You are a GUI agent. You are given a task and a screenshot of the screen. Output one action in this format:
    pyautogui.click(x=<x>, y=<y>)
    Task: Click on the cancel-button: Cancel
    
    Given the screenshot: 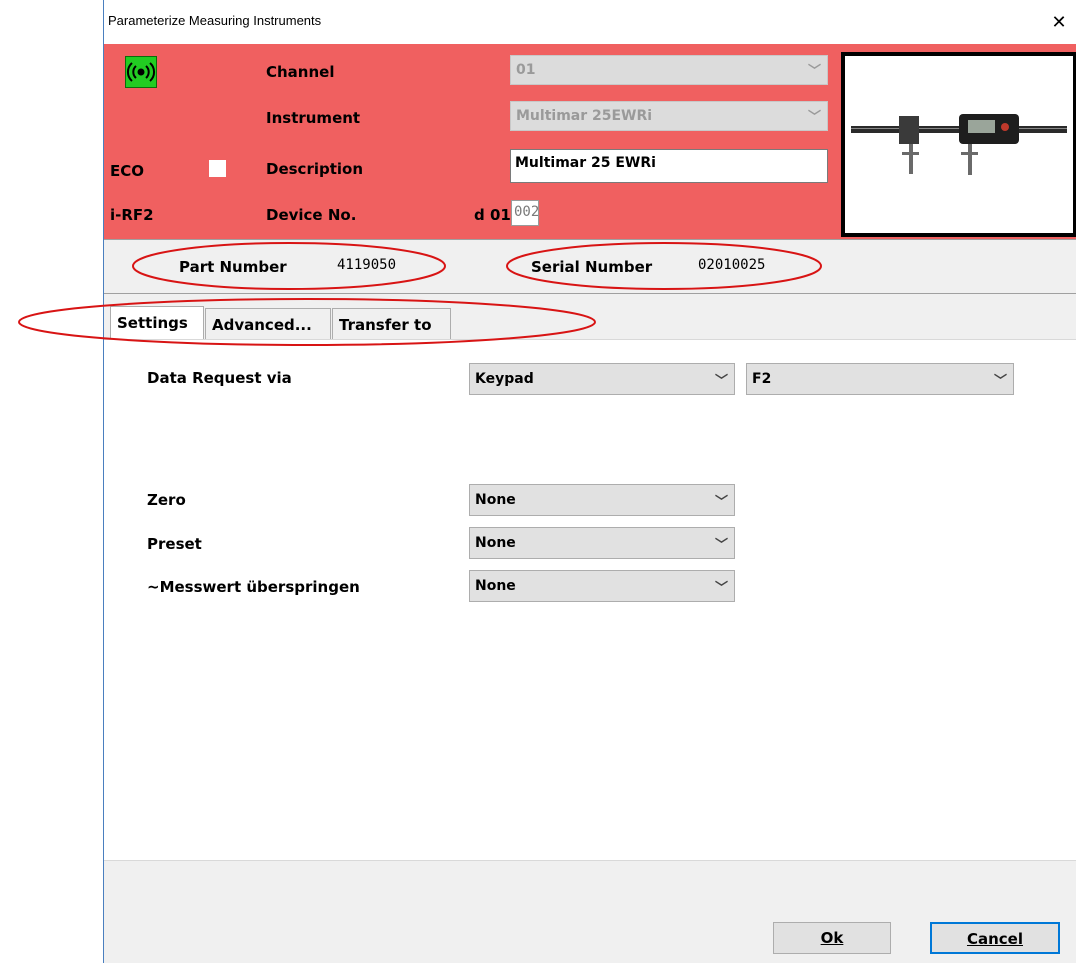 What is the action you would take?
    pyautogui.click(x=995, y=938)
    